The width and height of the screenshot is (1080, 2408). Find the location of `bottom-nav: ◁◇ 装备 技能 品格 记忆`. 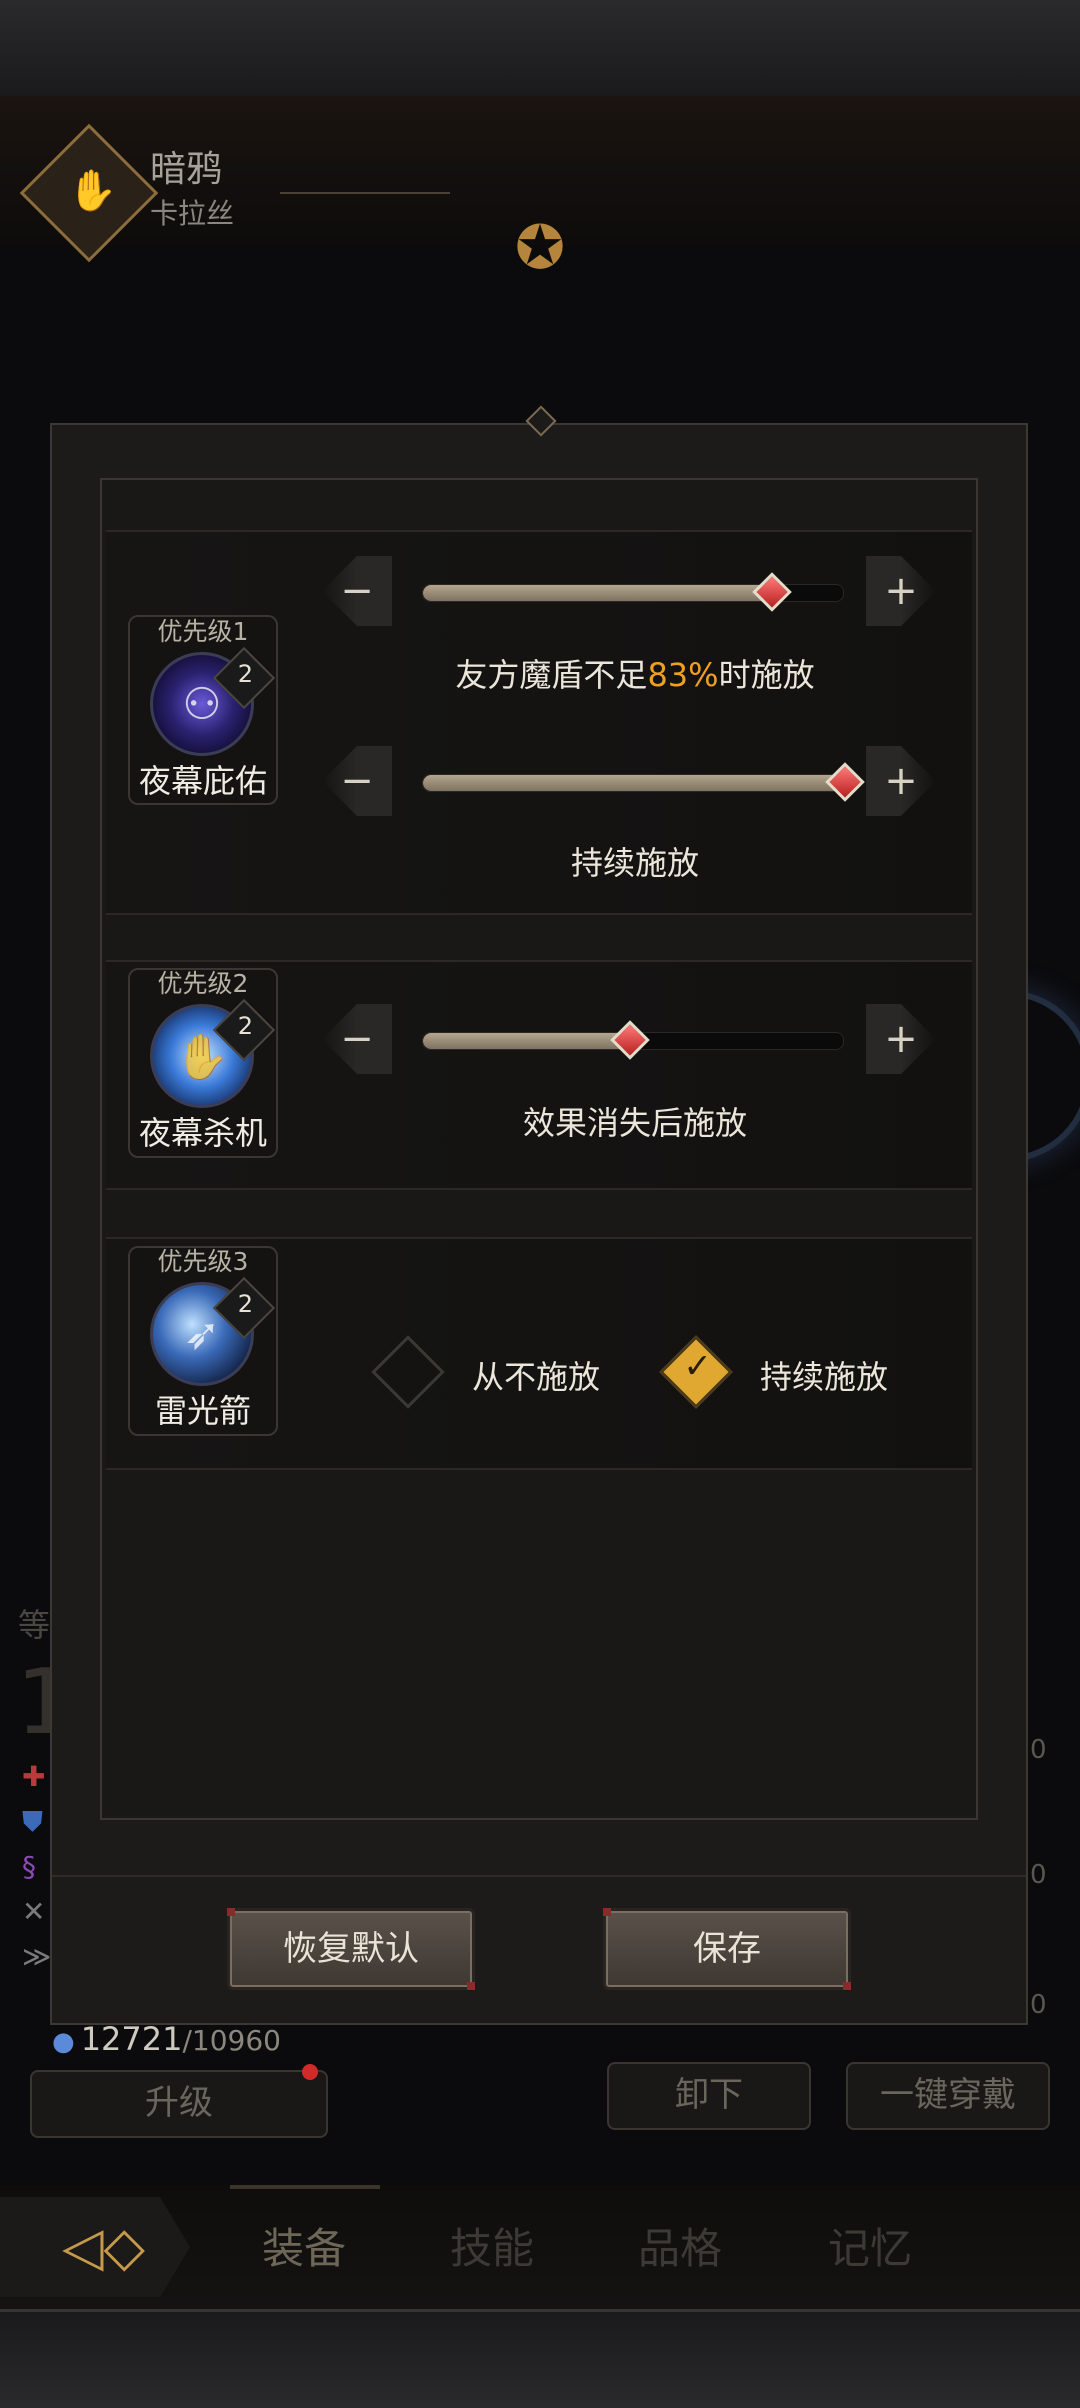

bottom-nav: ◁◇ 装备 技能 品格 记忆 is located at coordinates (540, 2248).